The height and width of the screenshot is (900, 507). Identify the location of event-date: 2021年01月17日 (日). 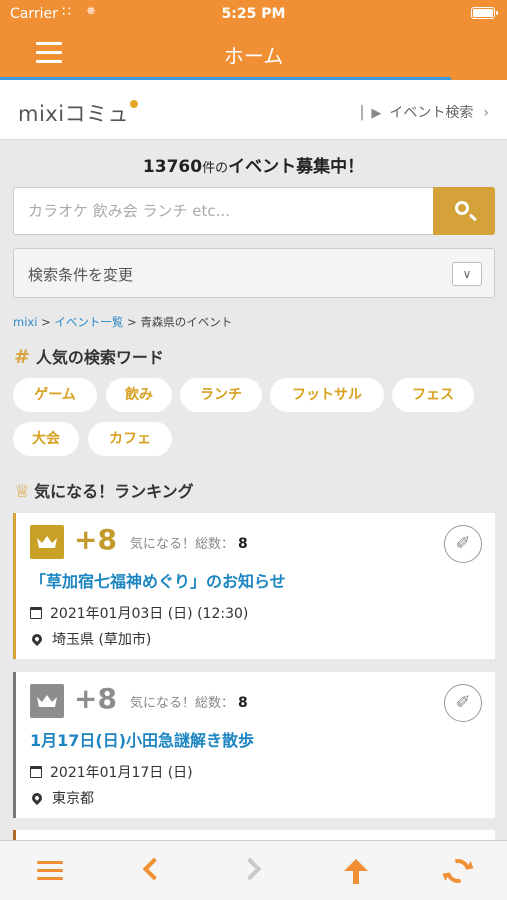
(111, 772).